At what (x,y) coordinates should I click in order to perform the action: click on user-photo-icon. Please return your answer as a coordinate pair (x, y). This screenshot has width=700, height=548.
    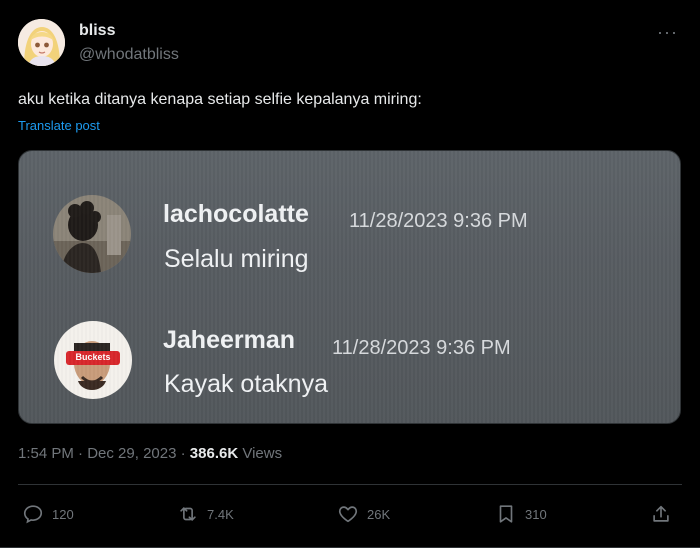
    Looking at the image, I should click on (92, 234).